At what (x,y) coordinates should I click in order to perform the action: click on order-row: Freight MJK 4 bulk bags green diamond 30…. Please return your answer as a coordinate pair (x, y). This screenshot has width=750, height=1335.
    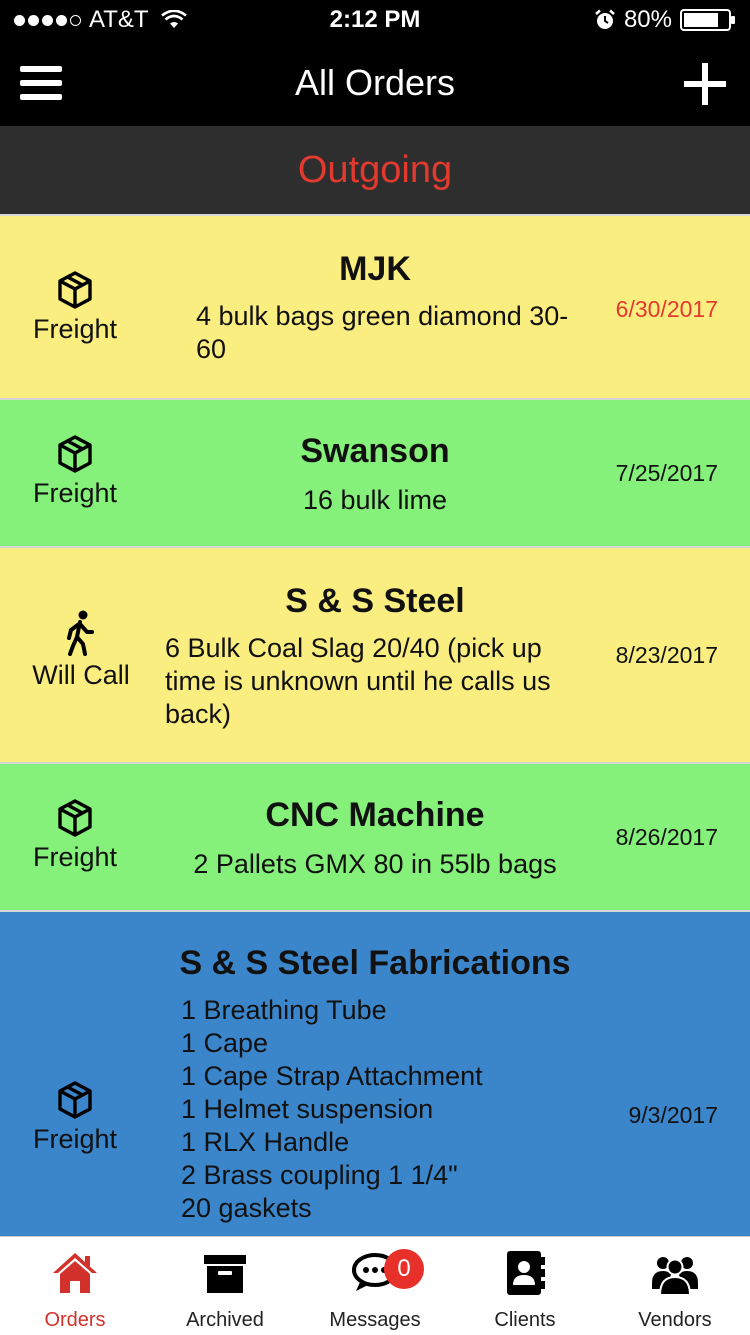
    Looking at the image, I should click on (375, 306).